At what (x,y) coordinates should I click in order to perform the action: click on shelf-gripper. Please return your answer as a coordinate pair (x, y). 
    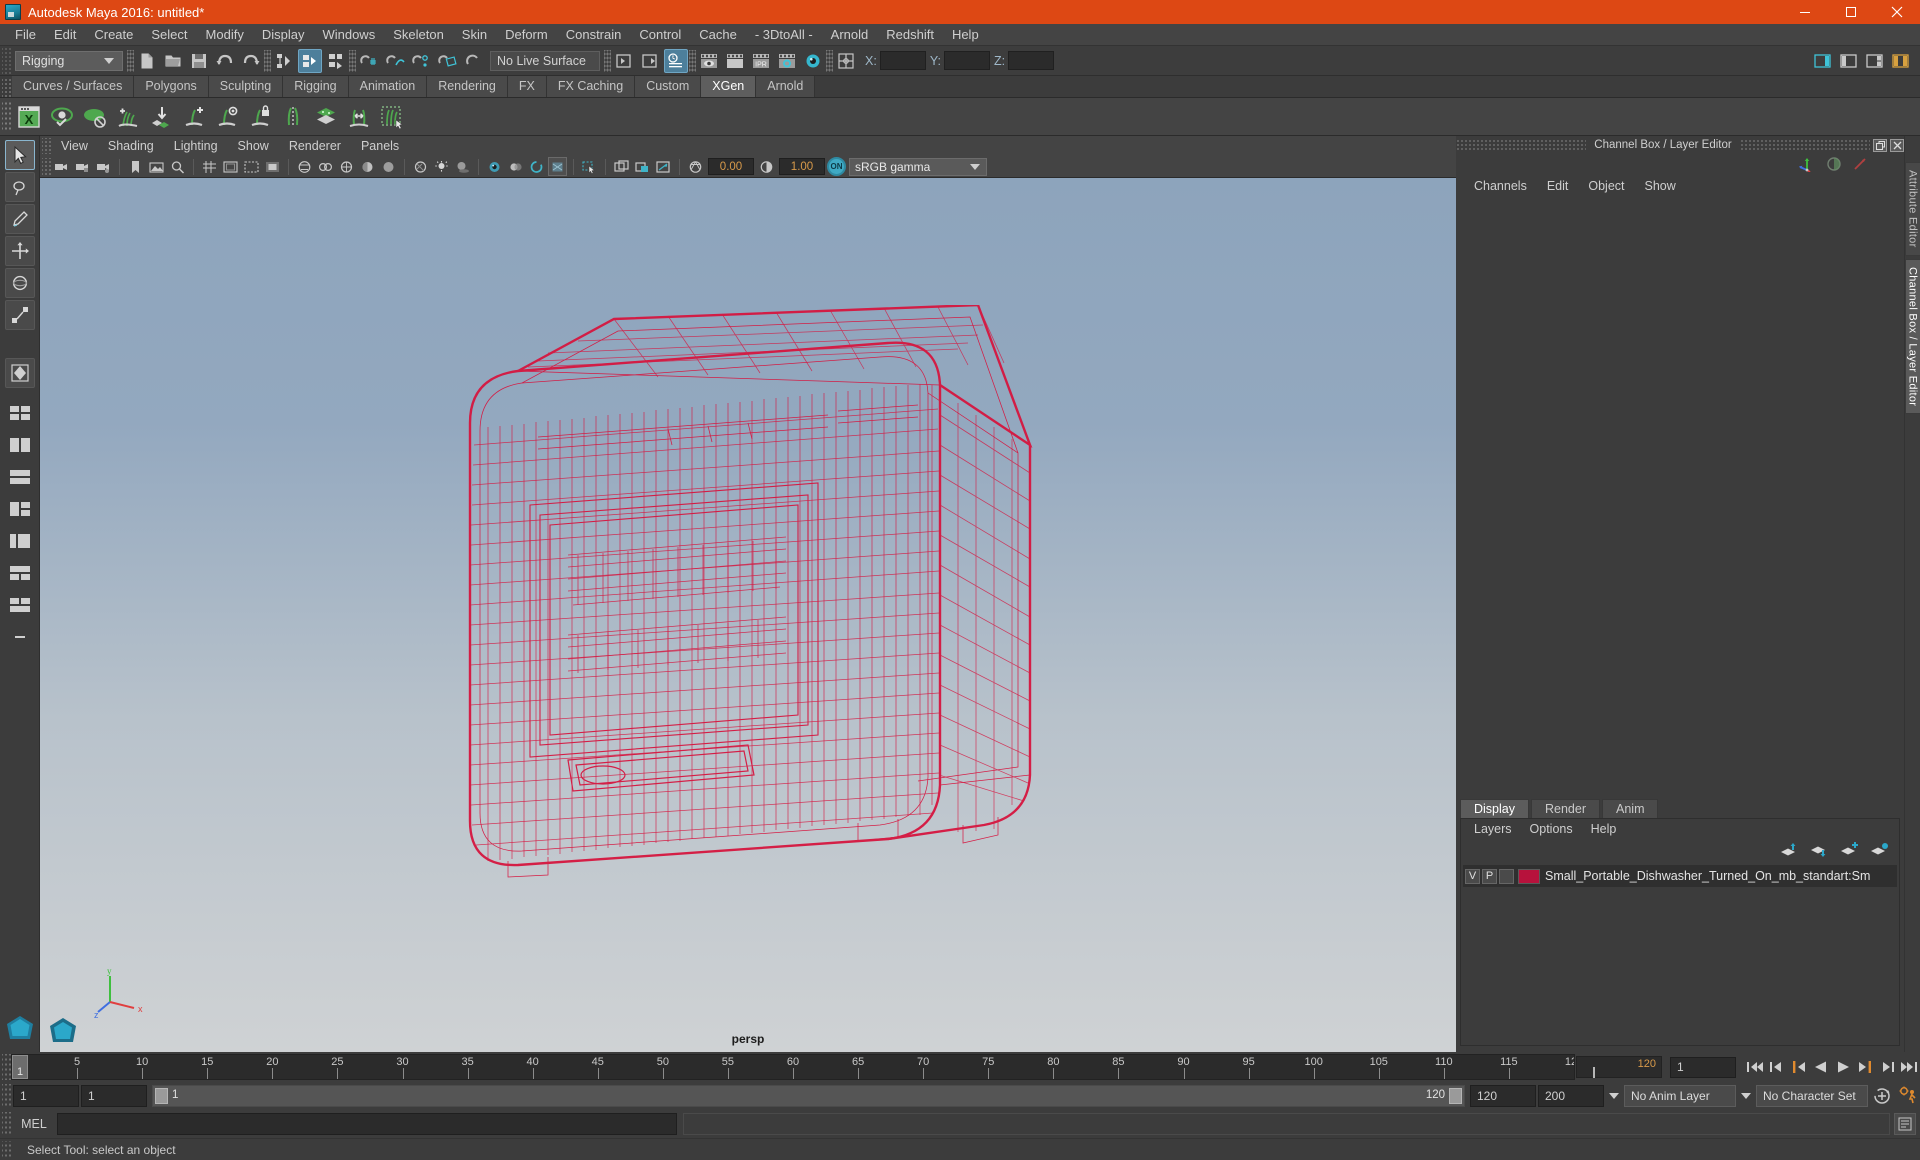
    Looking at the image, I should click on (7, 88).